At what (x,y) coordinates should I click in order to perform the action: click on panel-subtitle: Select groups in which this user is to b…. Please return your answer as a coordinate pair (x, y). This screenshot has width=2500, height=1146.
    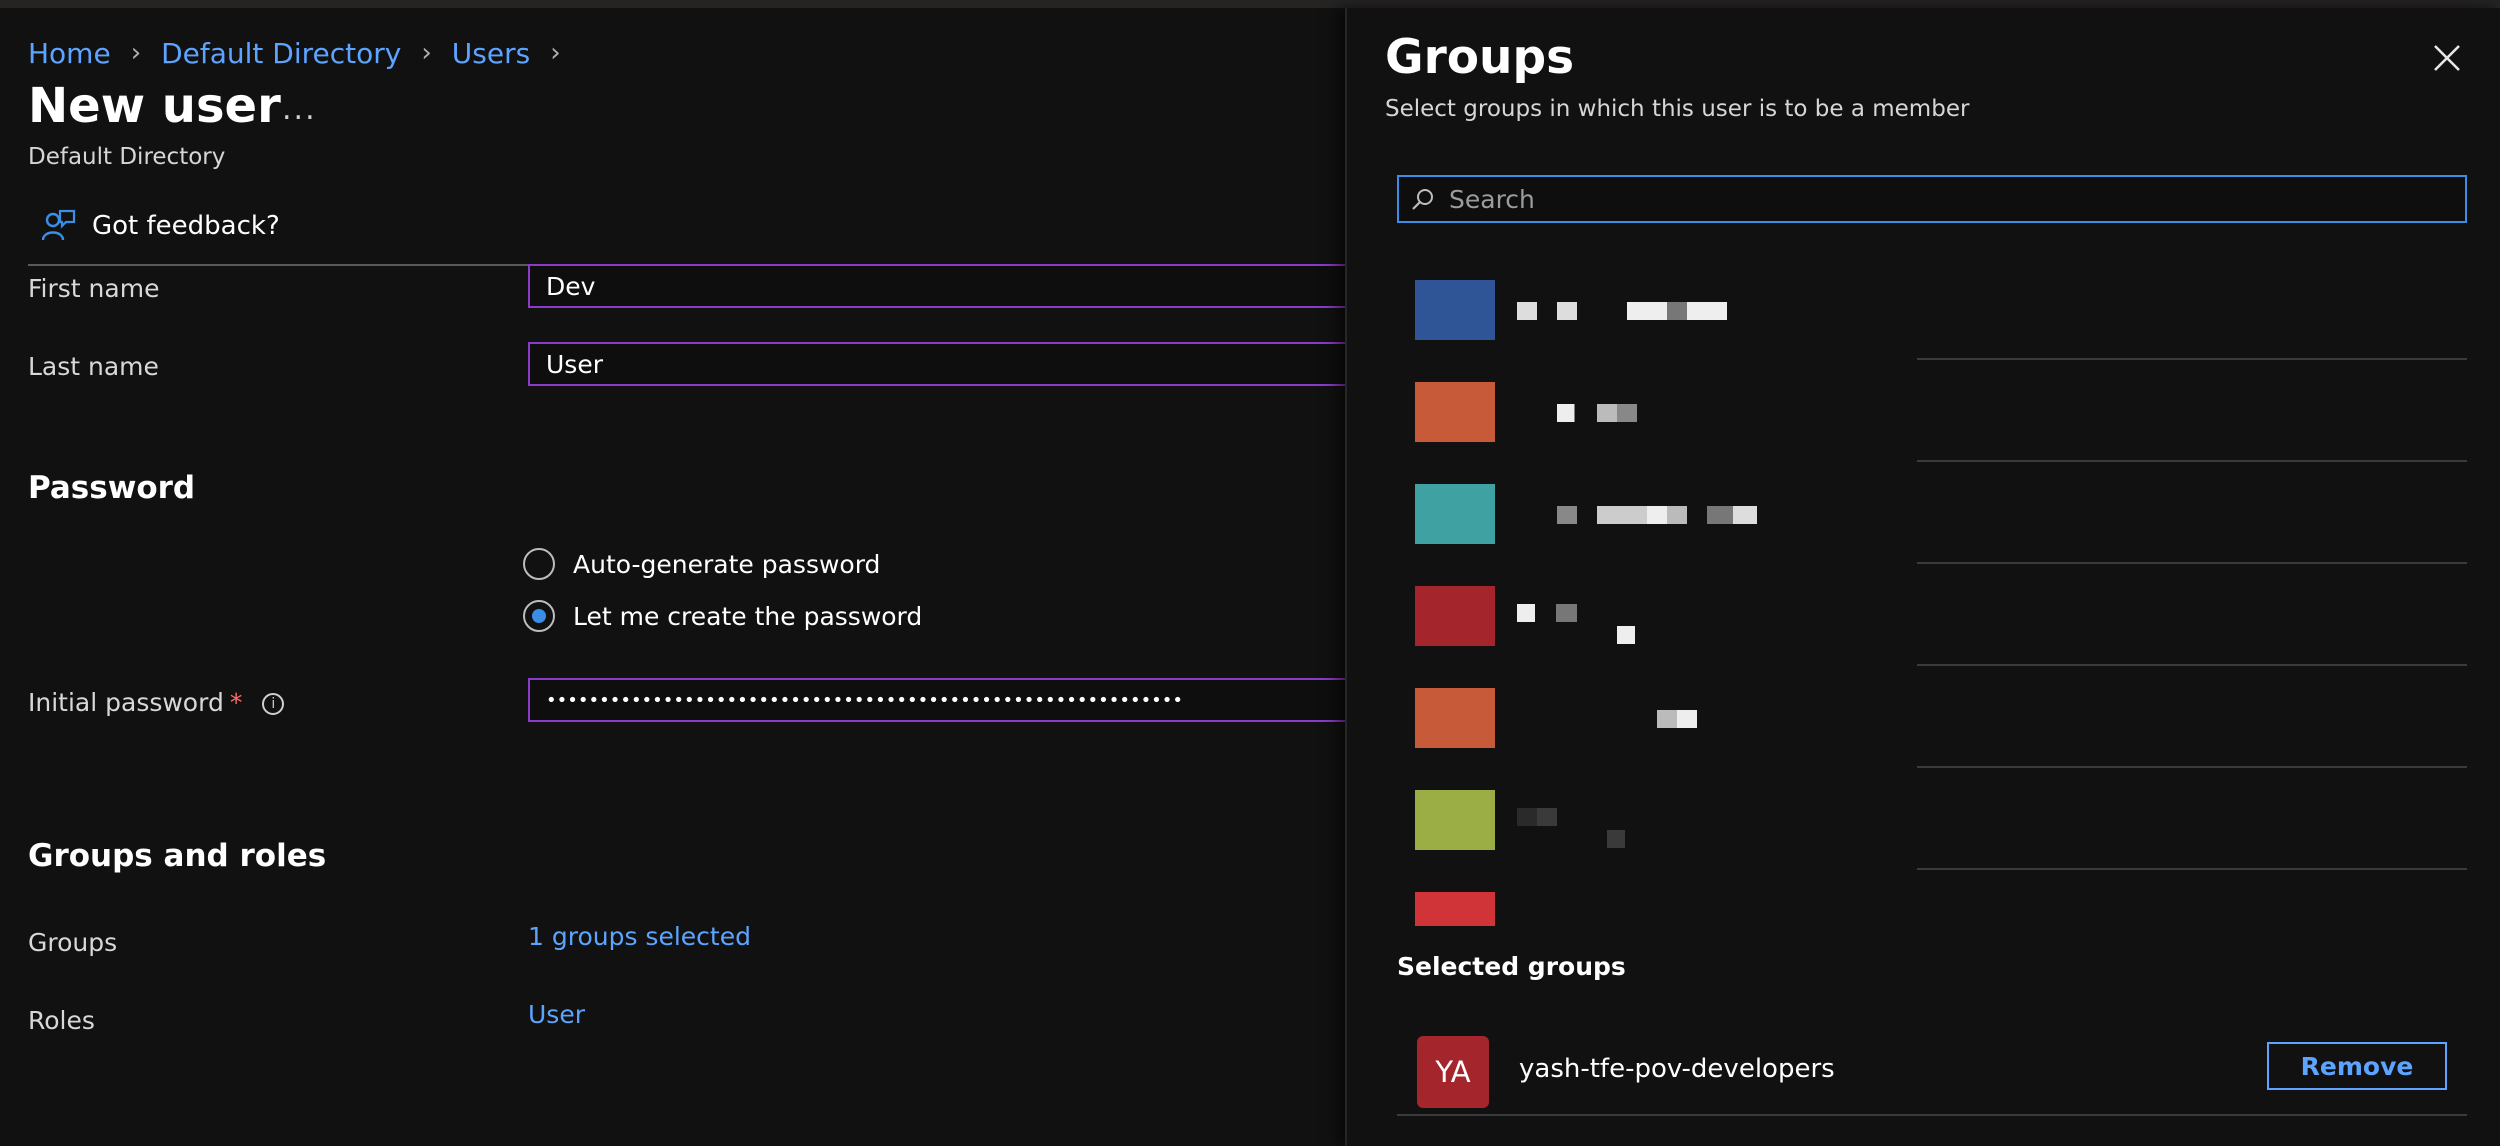
    Looking at the image, I should click on (1677, 109).